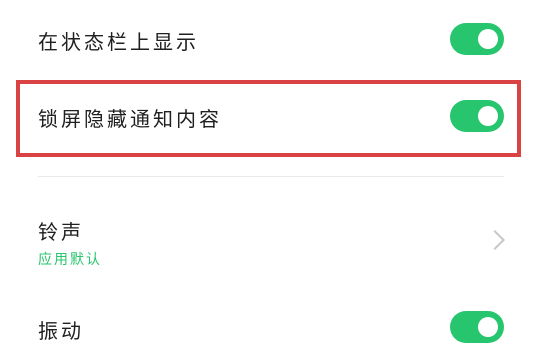 Image resolution: width=540 pixels, height=356 pixels. I want to click on status-bar-label: 在状态栏上显示, so click(118, 42).